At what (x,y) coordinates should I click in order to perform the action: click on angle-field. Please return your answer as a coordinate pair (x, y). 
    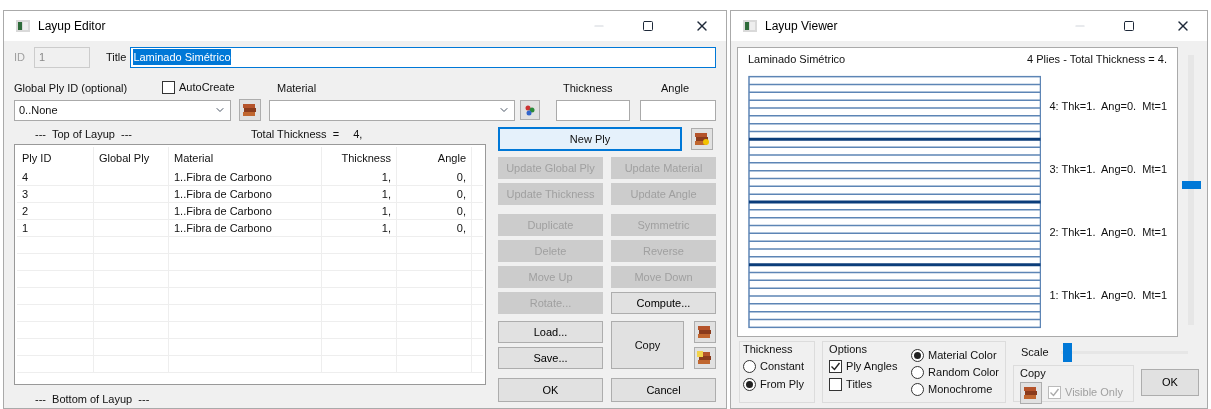
    Looking at the image, I should click on (678, 110).